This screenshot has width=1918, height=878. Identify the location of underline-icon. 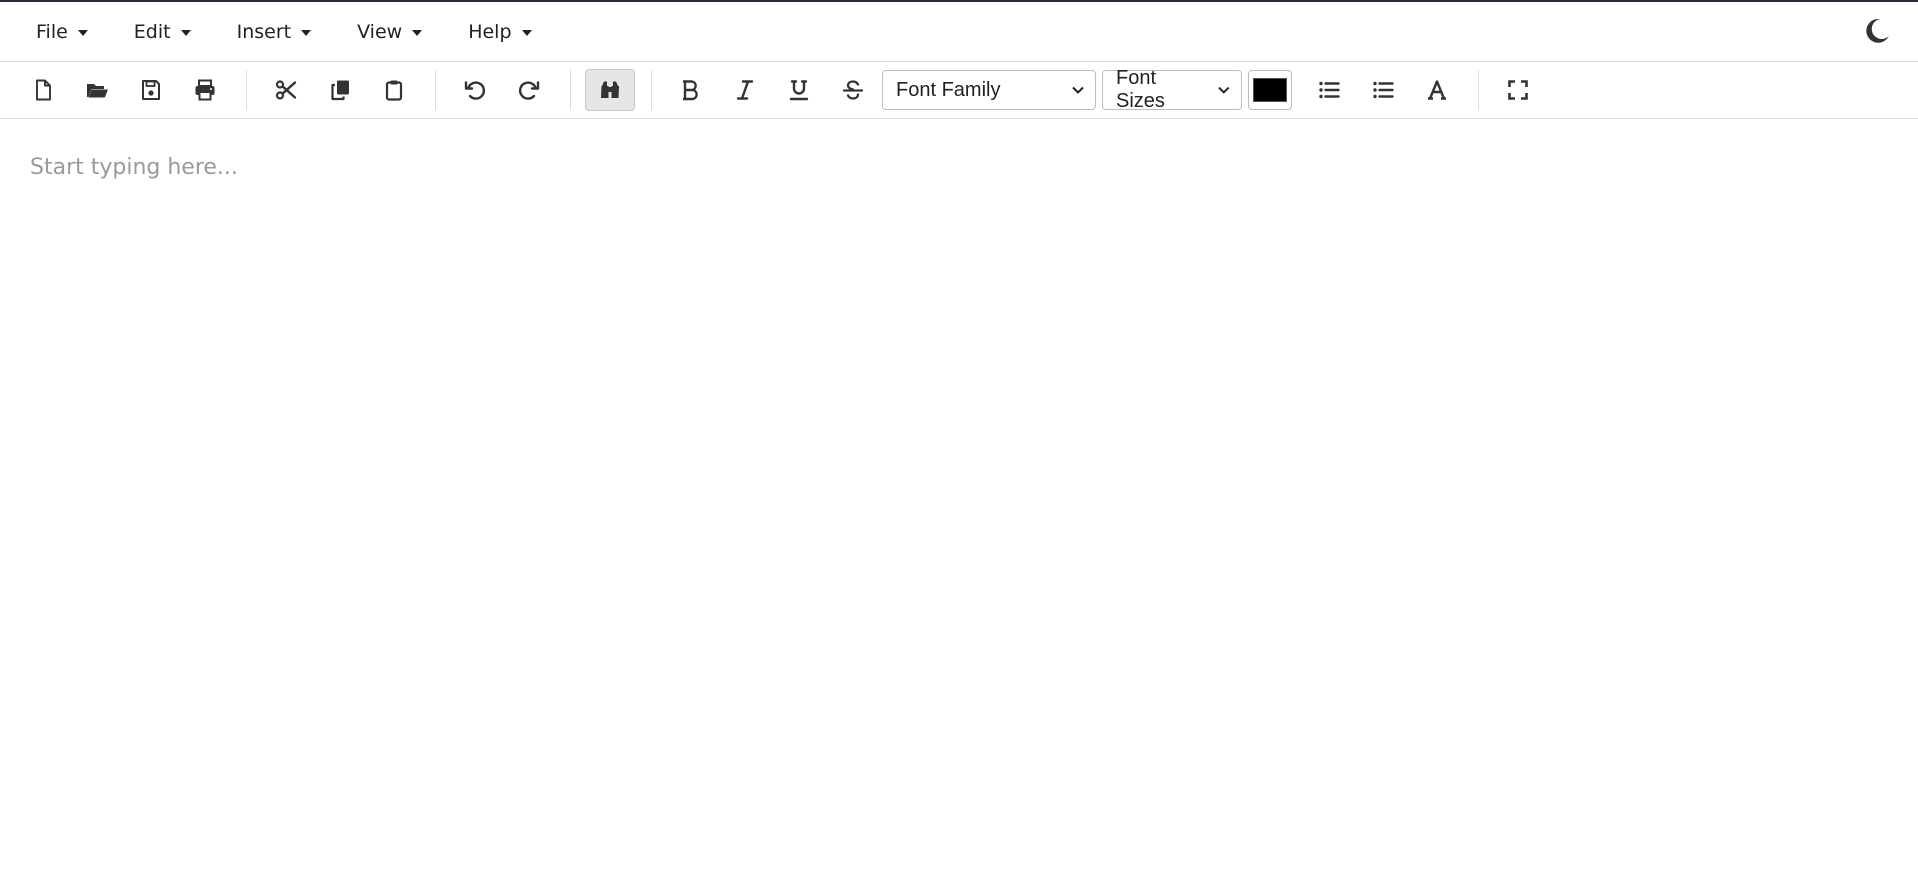
(799, 90).